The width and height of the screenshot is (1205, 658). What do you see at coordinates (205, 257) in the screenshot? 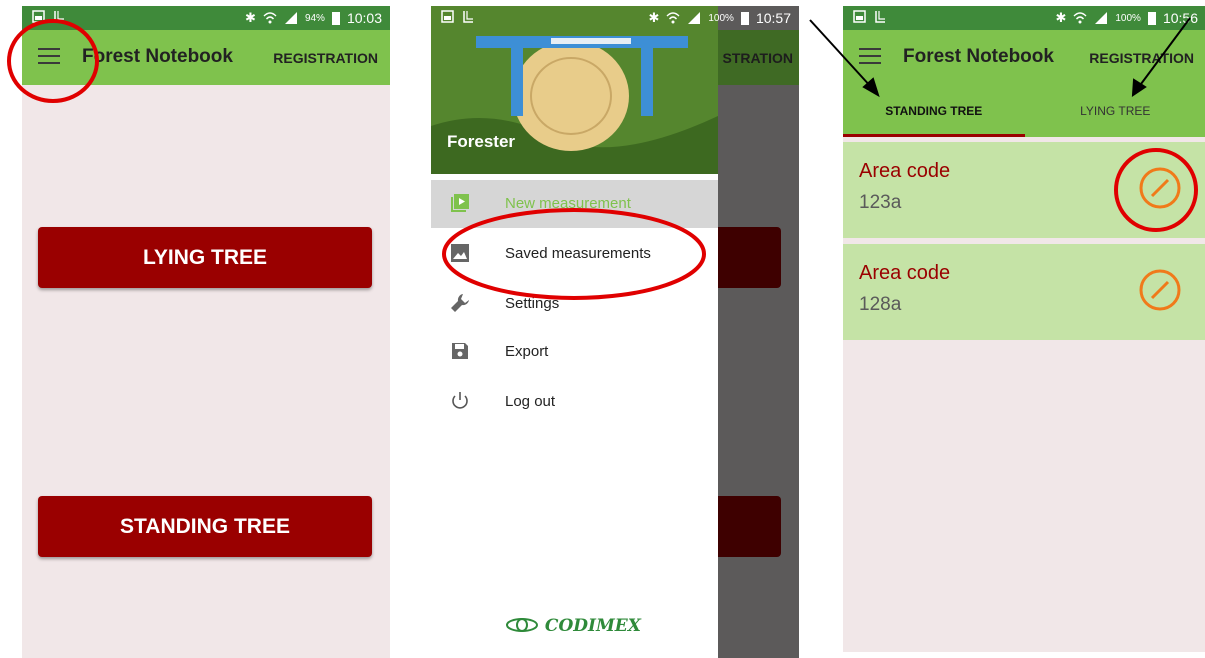
I see `lying-tree-button: LYING TREE` at bounding box center [205, 257].